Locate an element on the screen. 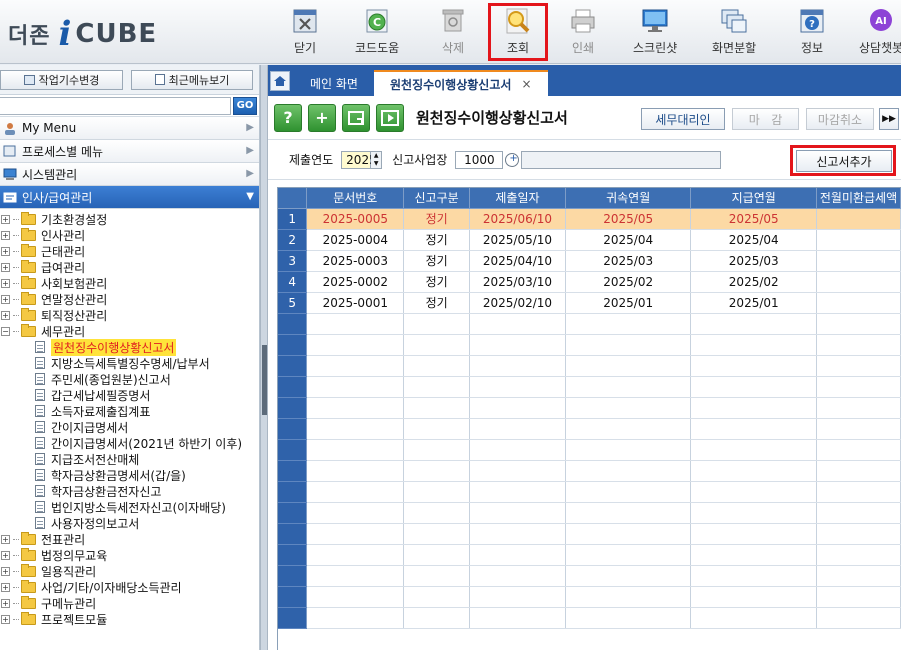 Image resolution: width=901 pixels, height=650 pixels. tree-item: 학자금상환금전자신고 is located at coordinates (129, 491).